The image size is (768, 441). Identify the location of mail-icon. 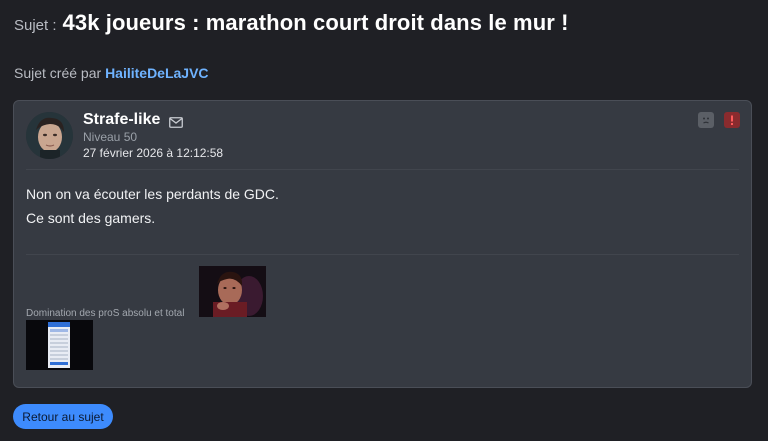
(176, 121).